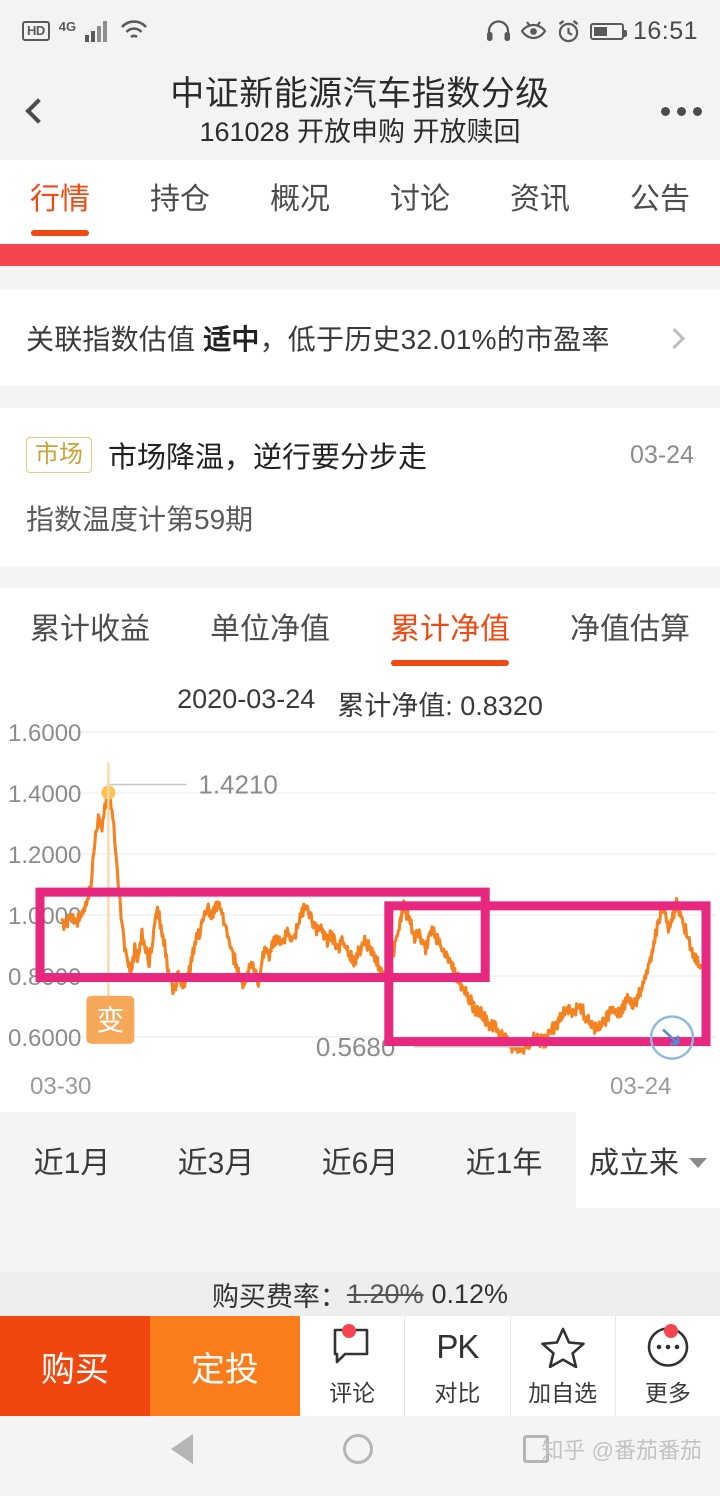  I want to click on chart-x-tick-end: 03-24, so click(640, 1086).